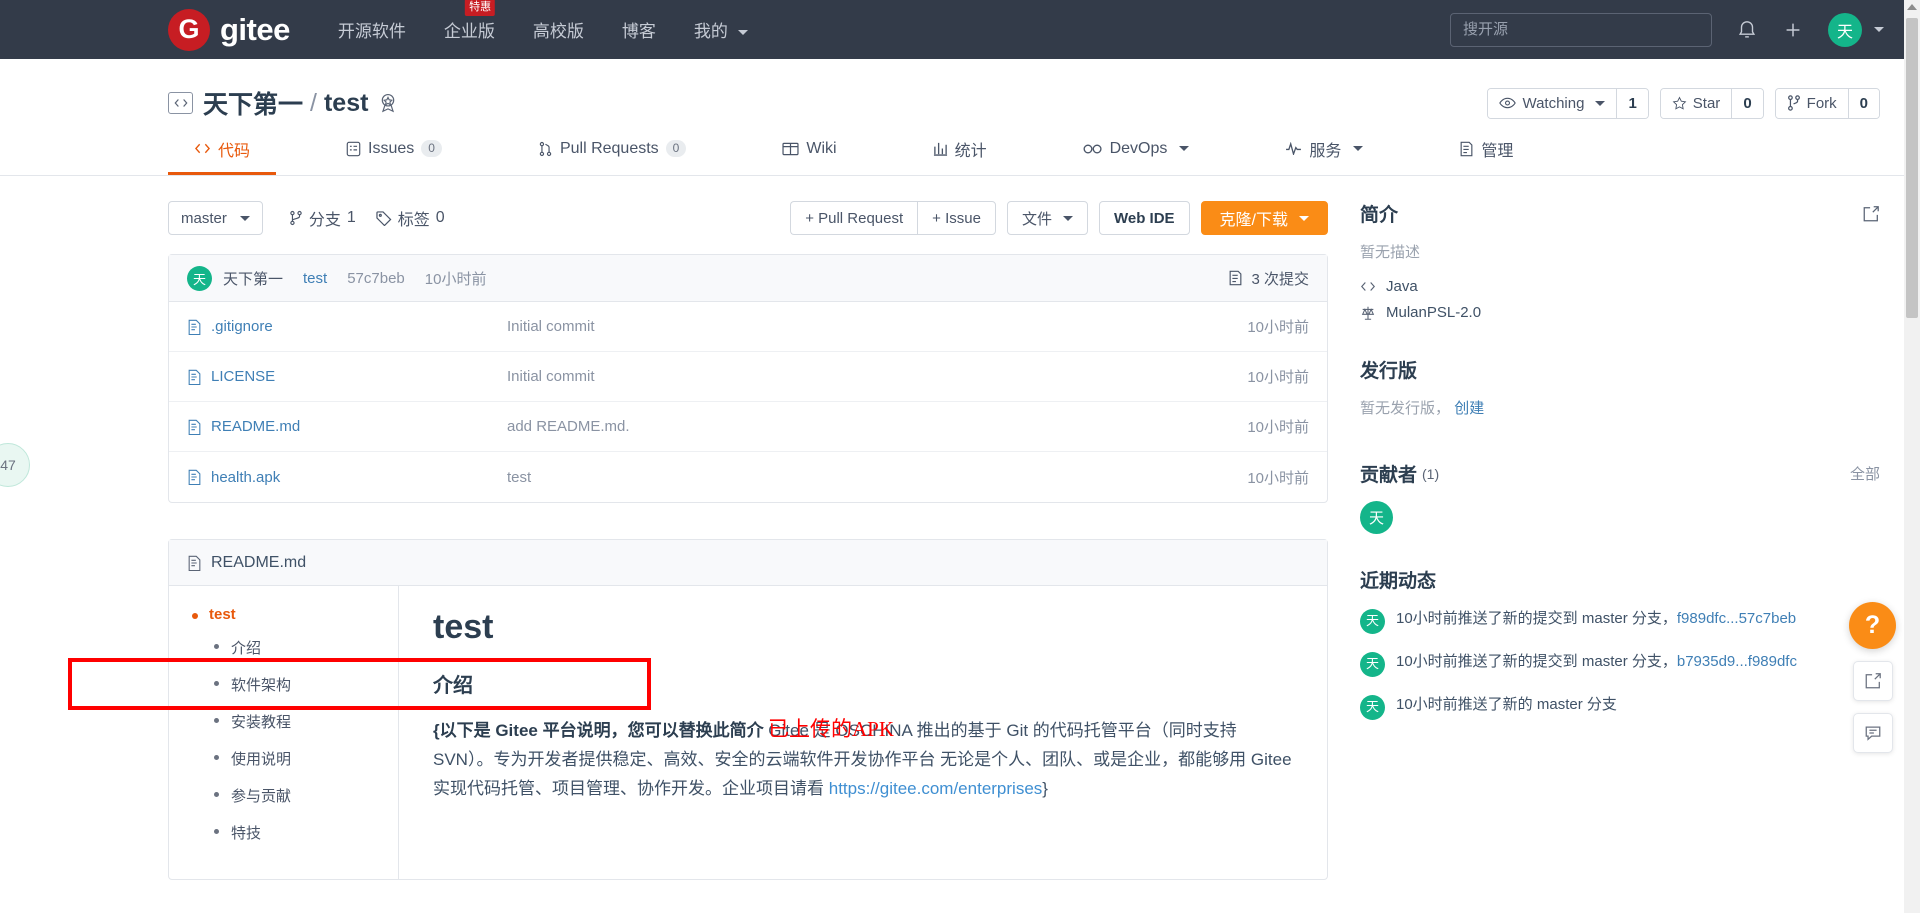 The image size is (1920, 913). Describe the element at coordinates (1912, 168) in the screenshot. I see `scrollbar-thumb` at that location.